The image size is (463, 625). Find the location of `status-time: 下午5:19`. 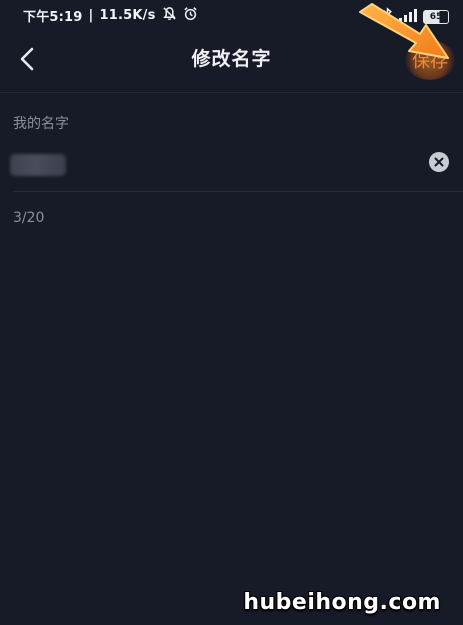

status-time: 下午5:19 is located at coordinates (53, 17).